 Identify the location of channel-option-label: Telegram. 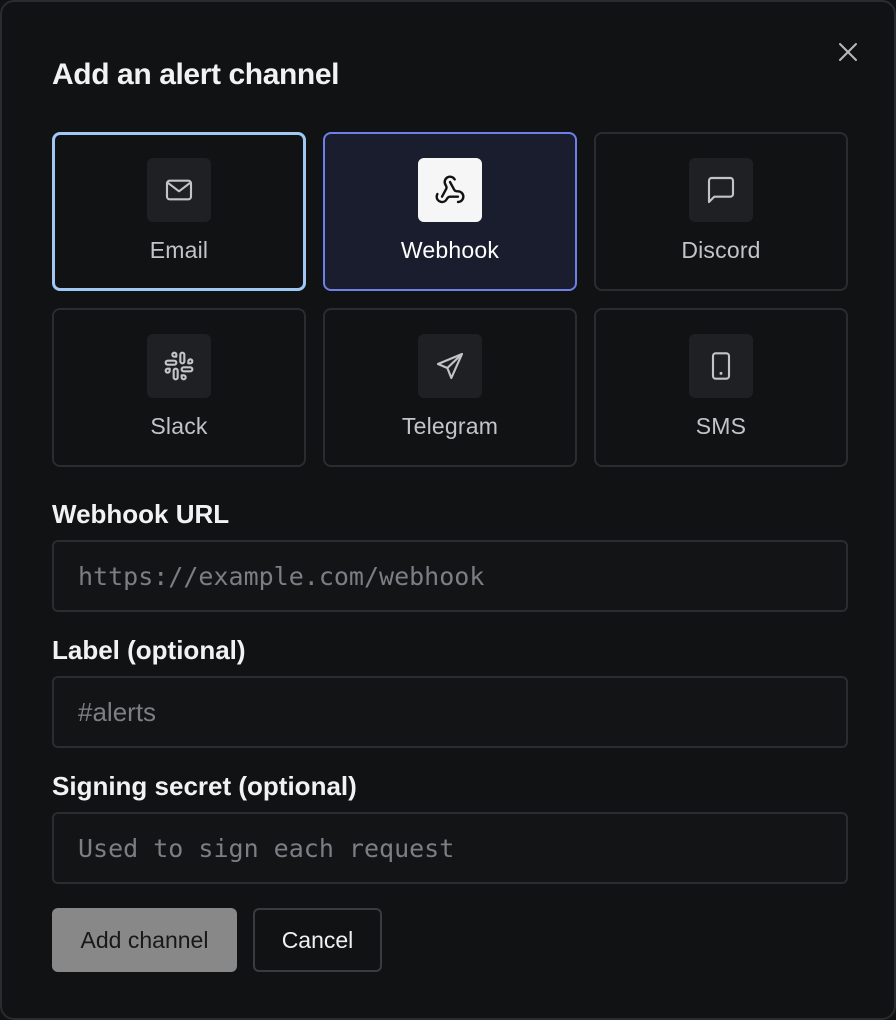
(450, 426).